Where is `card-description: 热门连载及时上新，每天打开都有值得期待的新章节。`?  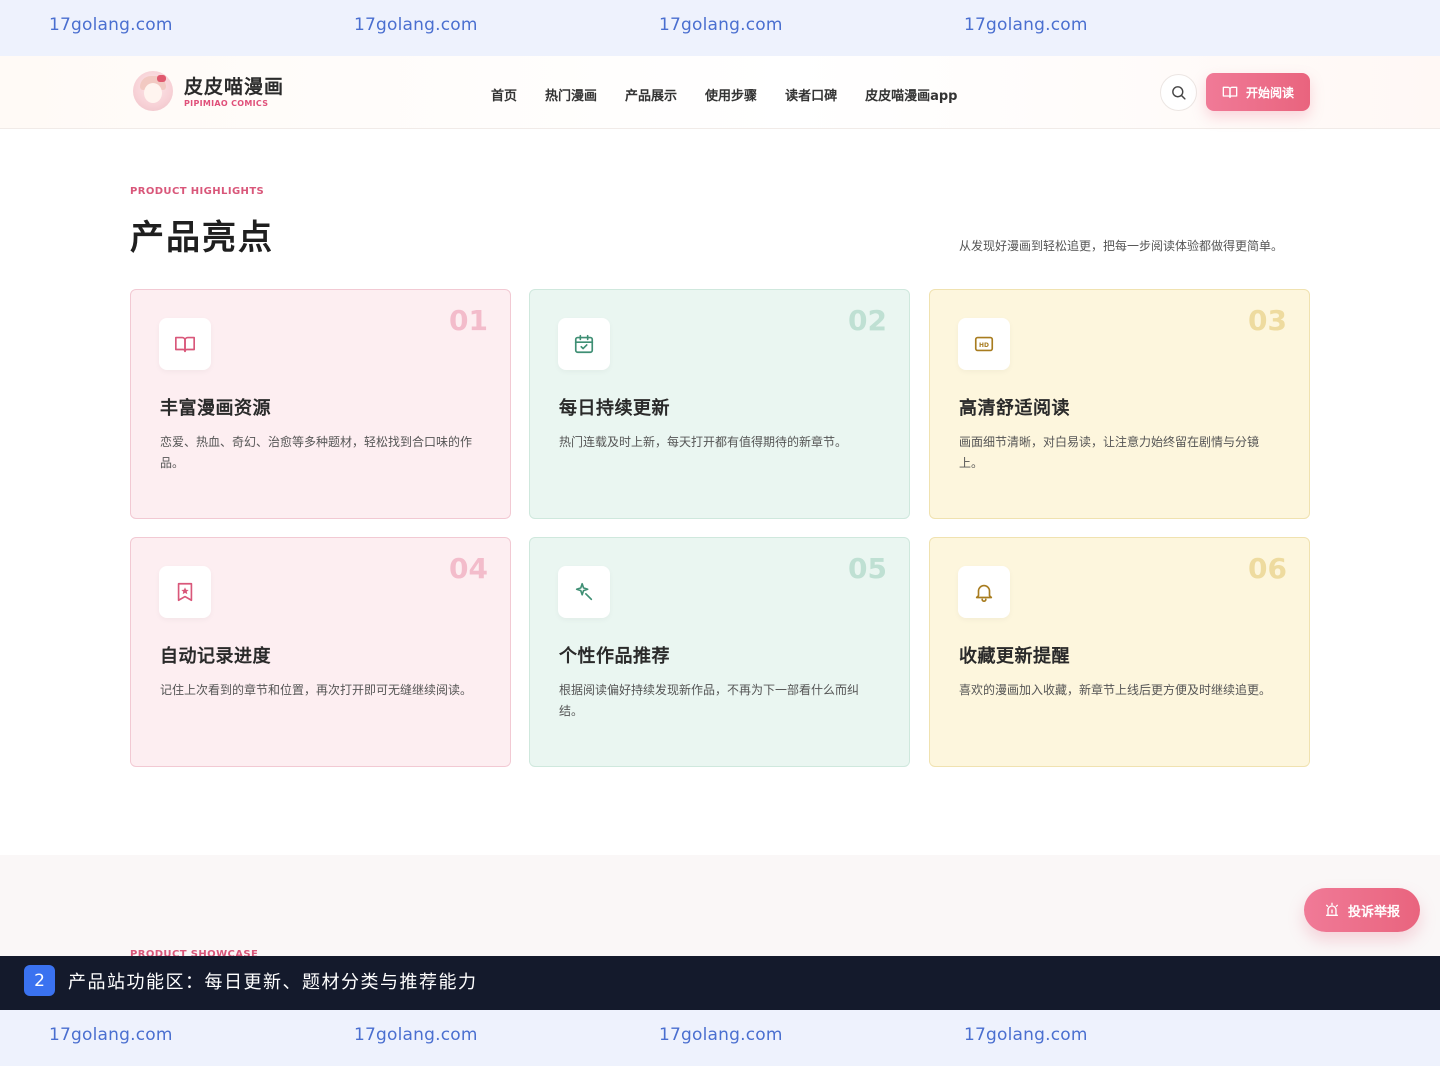
card-description: 热门连载及时上新，每天打开都有值得期待的新章节。 is located at coordinates (703, 442).